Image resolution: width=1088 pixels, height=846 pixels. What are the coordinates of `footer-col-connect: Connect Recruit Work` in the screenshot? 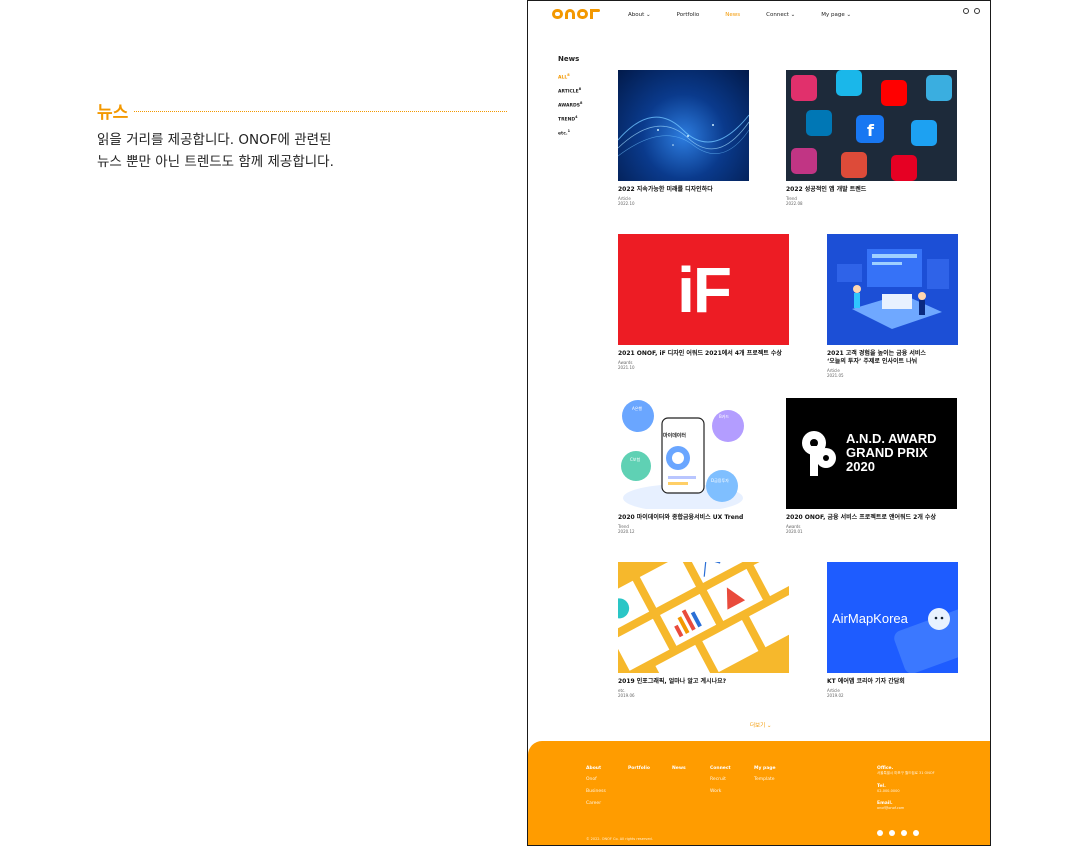 It's located at (720, 783).